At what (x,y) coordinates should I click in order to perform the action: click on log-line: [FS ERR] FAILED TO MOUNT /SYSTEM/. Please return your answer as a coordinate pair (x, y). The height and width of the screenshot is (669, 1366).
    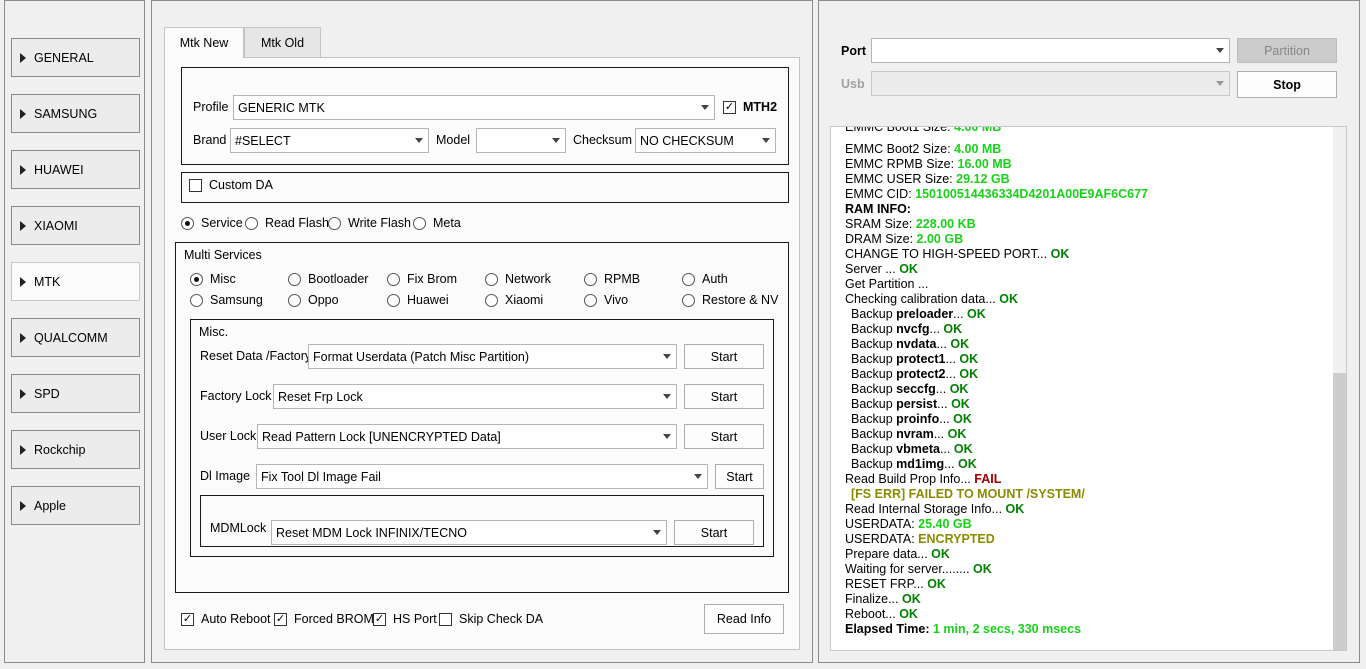
    Looking at the image, I should click on (968, 494).